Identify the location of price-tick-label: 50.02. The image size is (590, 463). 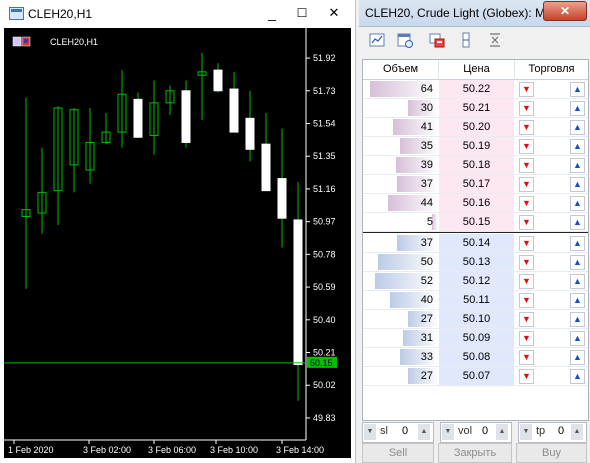
(324, 385).